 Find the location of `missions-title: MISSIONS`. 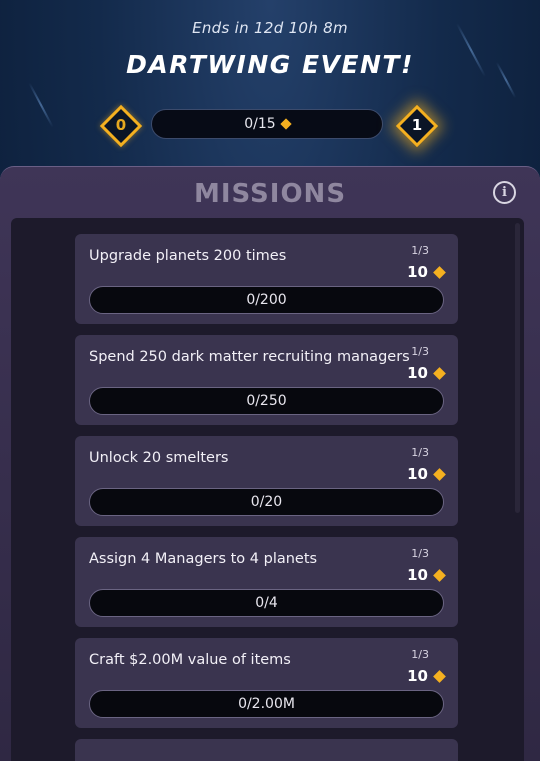

missions-title: MISSIONS is located at coordinates (270, 194).